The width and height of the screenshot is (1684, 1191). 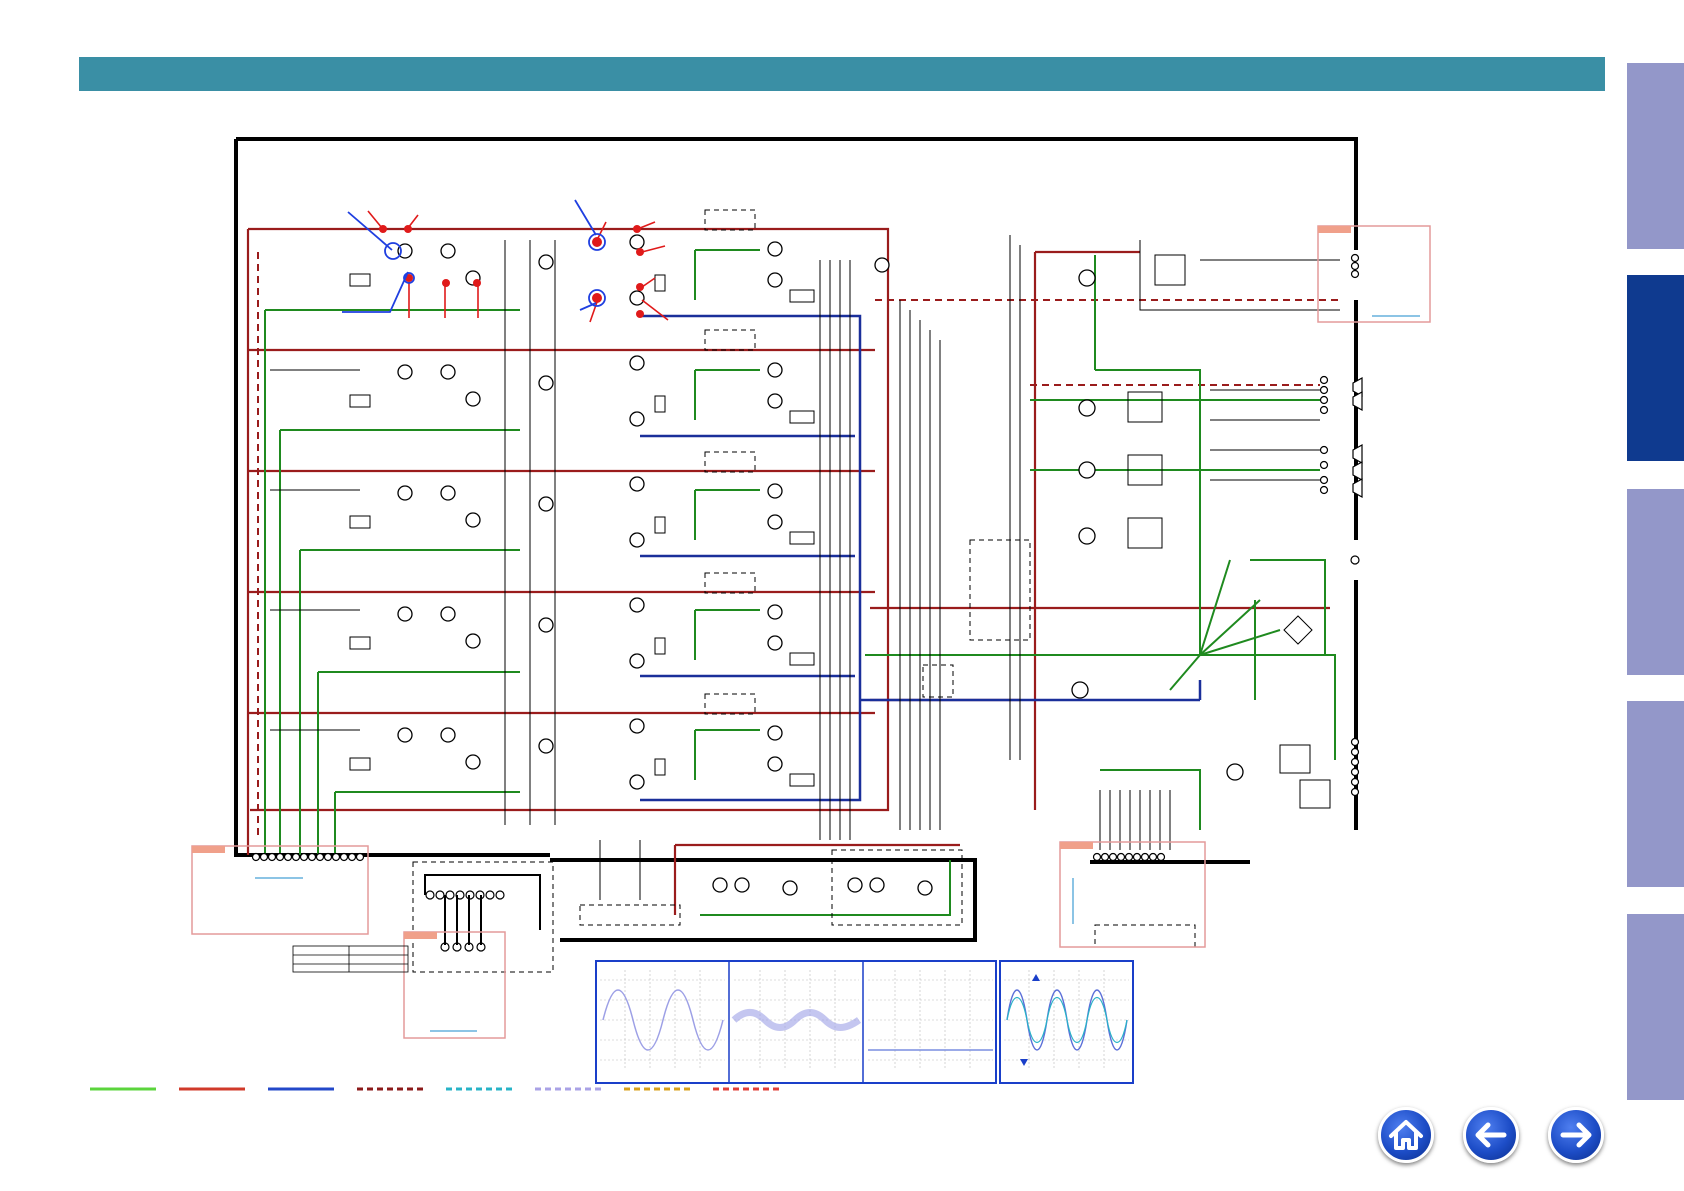 I want to click on home-button, so click(x=1406, y=1135).